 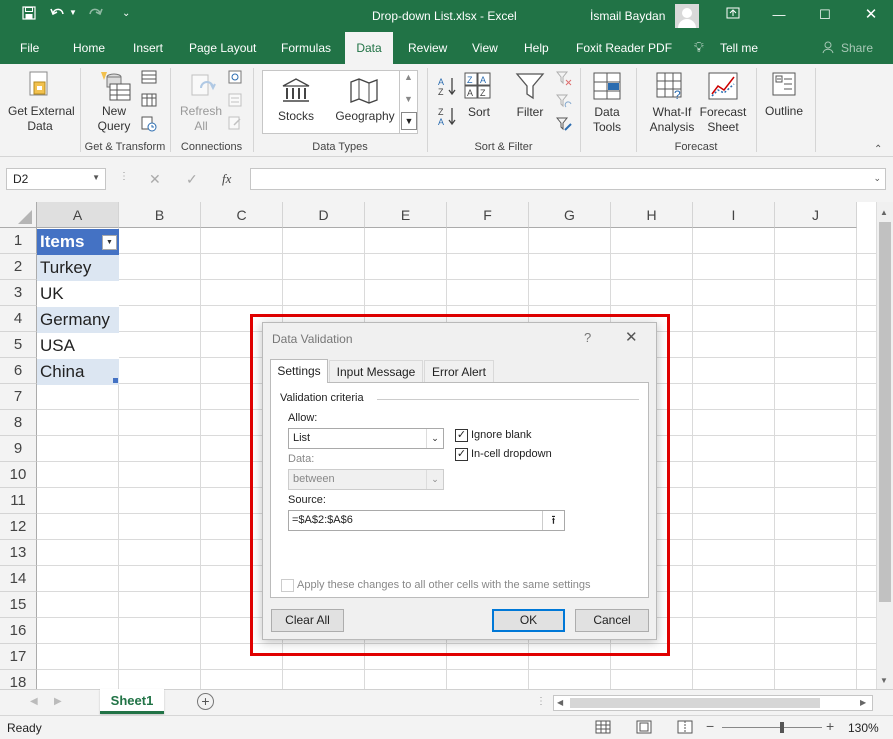 What do you see at coordinates (587, 337) in the screenshot?
I see `help-button: ?` at bounding box center [587, 337].